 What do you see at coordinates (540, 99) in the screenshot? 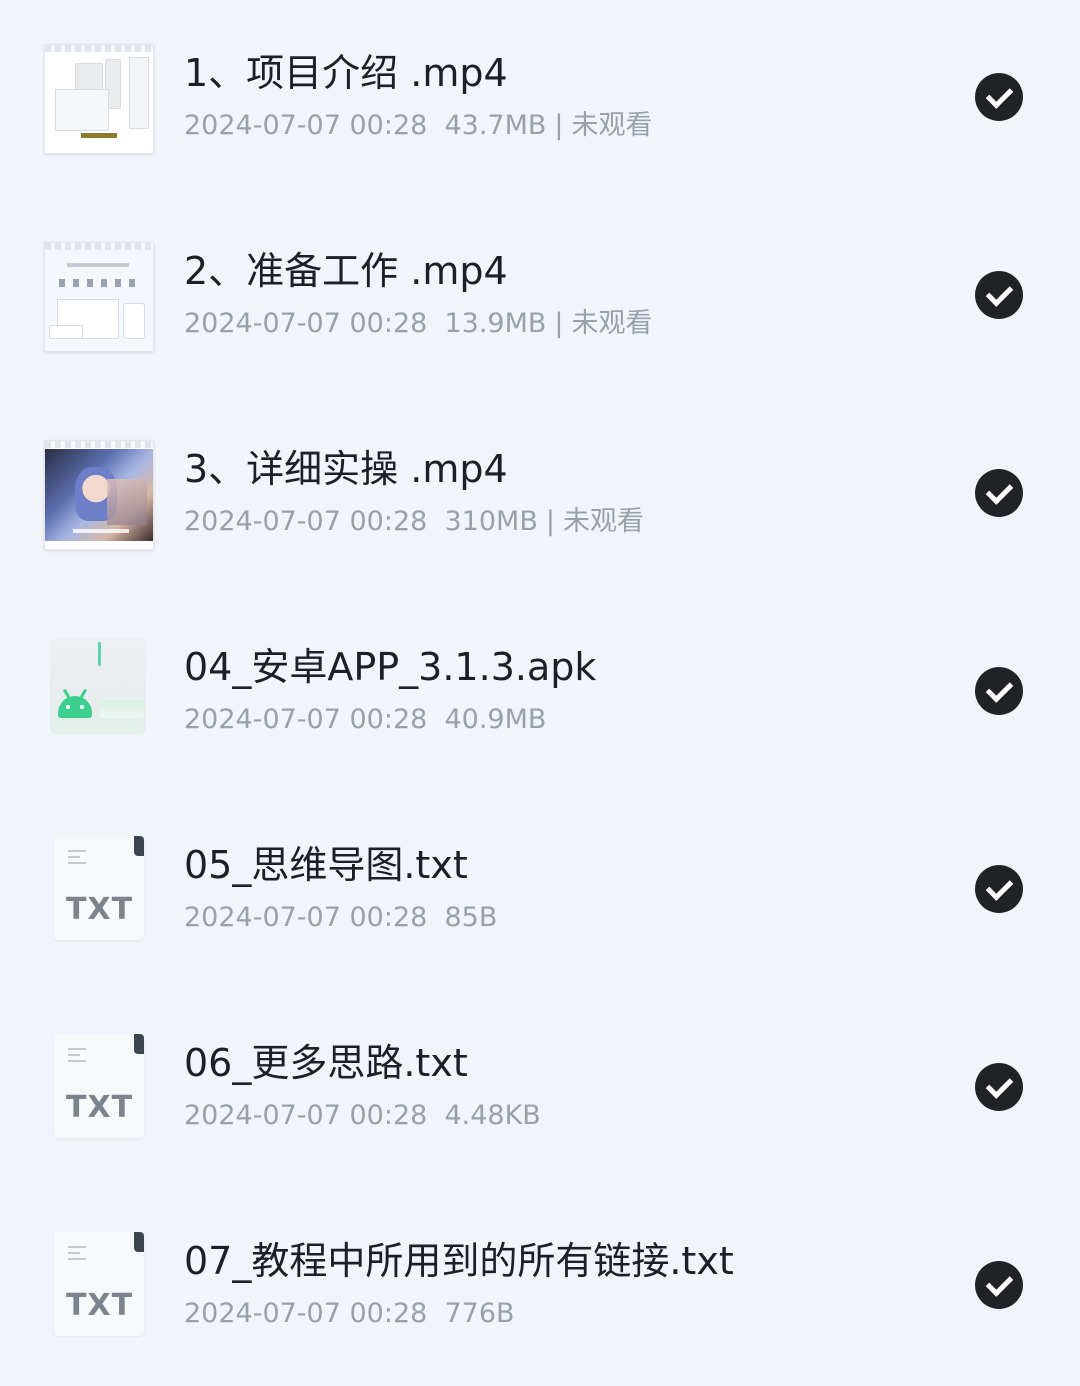
I see `file-row: 1、项目介绍 .mp4 2024-07-07 00:28 43.7MB | 未观看` at bounding box center [540, 99].